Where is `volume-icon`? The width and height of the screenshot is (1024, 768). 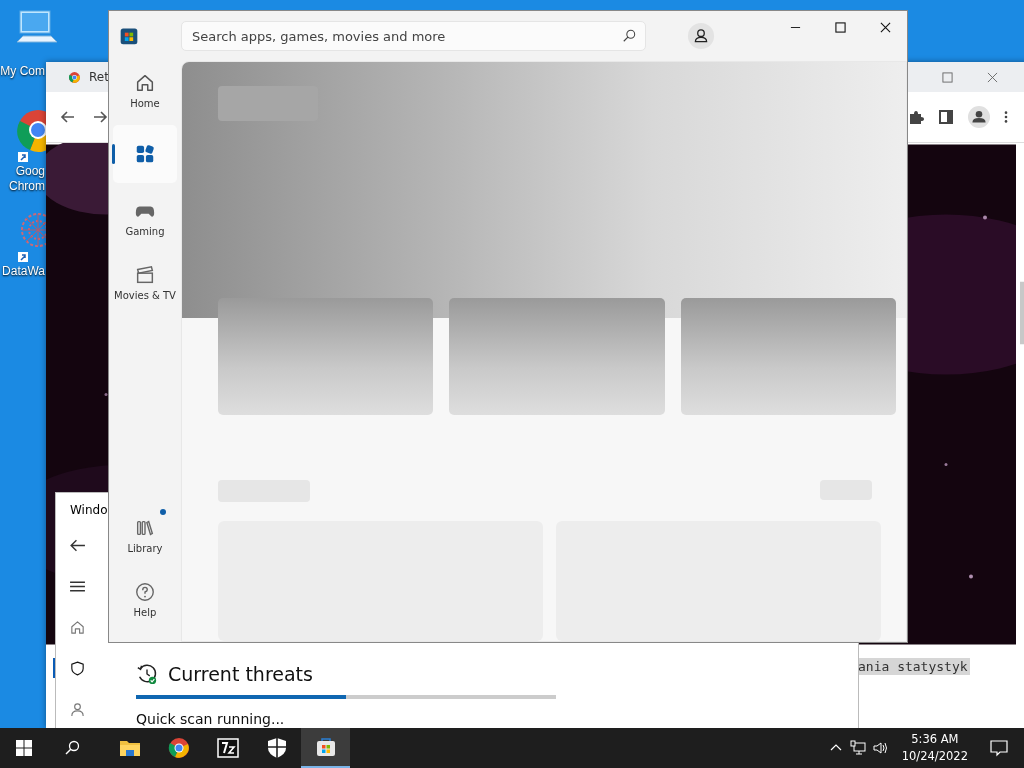 volume-icon is located at coordinates (879, 748).